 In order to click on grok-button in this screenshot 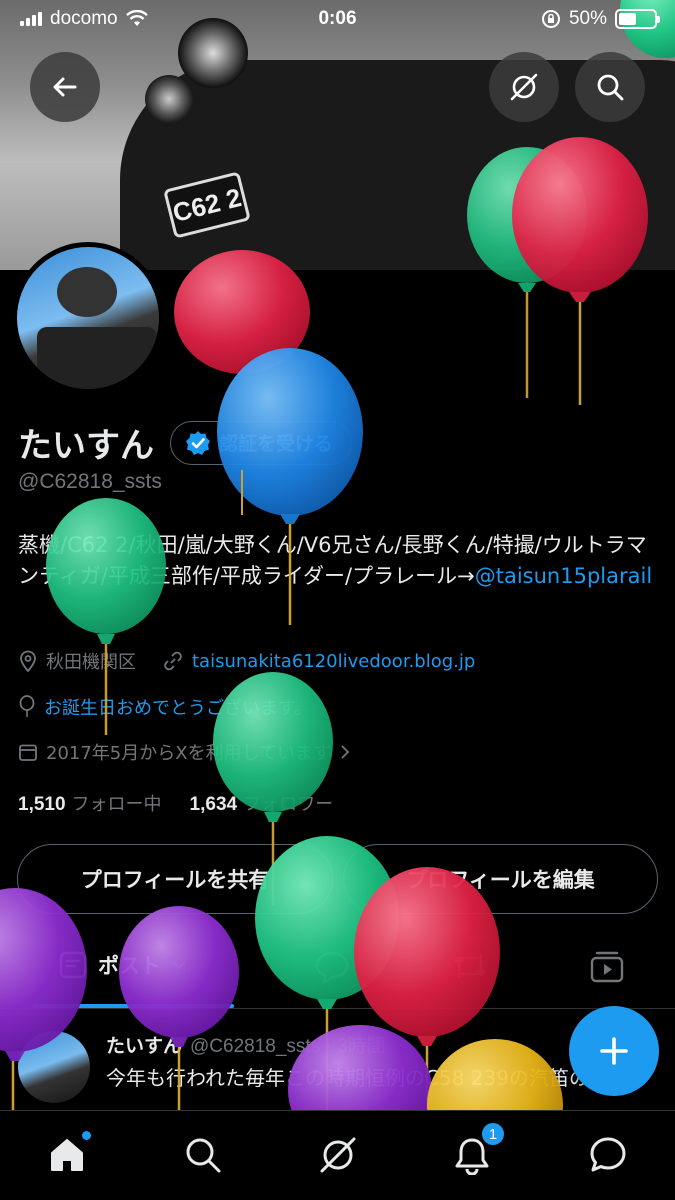, I will do `click(524, 87)`.